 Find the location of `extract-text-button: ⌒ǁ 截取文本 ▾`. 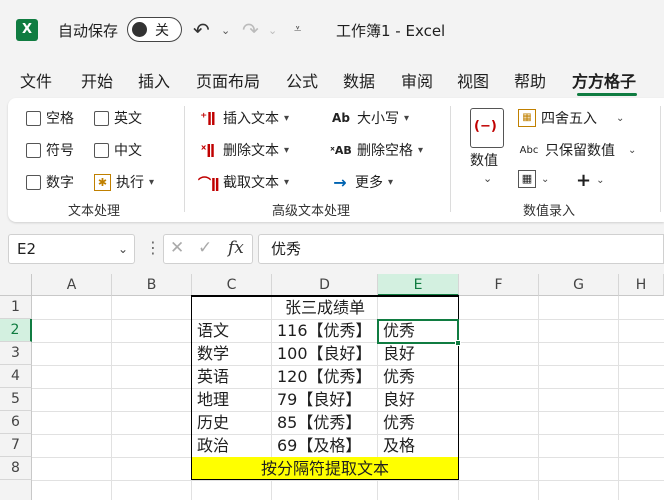

extract-text-button: ⌒ǁ 截取文本 ▾ is located at coordinates (243, 182).